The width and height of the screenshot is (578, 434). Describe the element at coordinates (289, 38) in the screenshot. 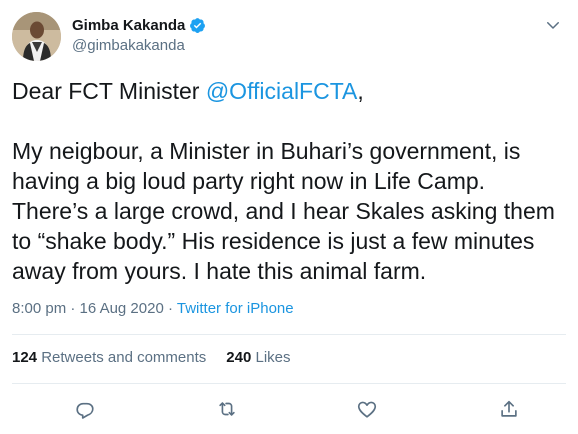

I see `tweet-header: Gimba Kakanda @gimbakakanda` at that location.